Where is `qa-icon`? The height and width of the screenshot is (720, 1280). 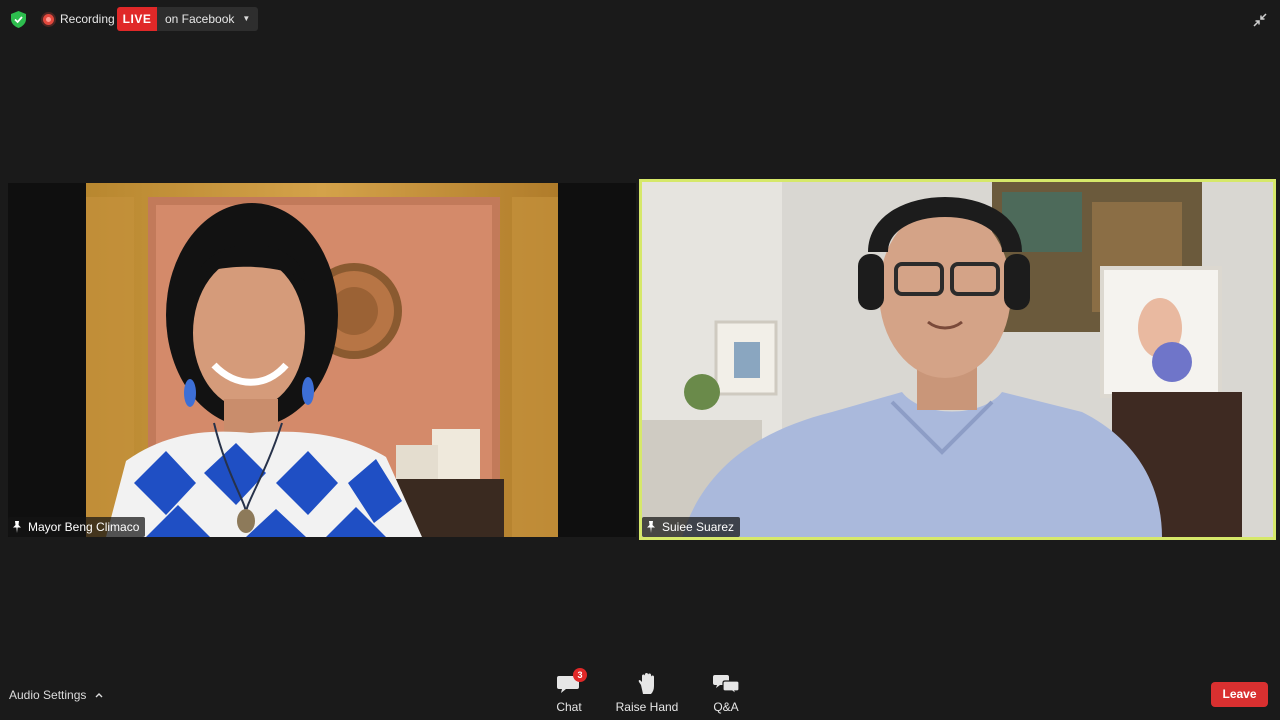
qa-icon is located at coordinates (726, 685).